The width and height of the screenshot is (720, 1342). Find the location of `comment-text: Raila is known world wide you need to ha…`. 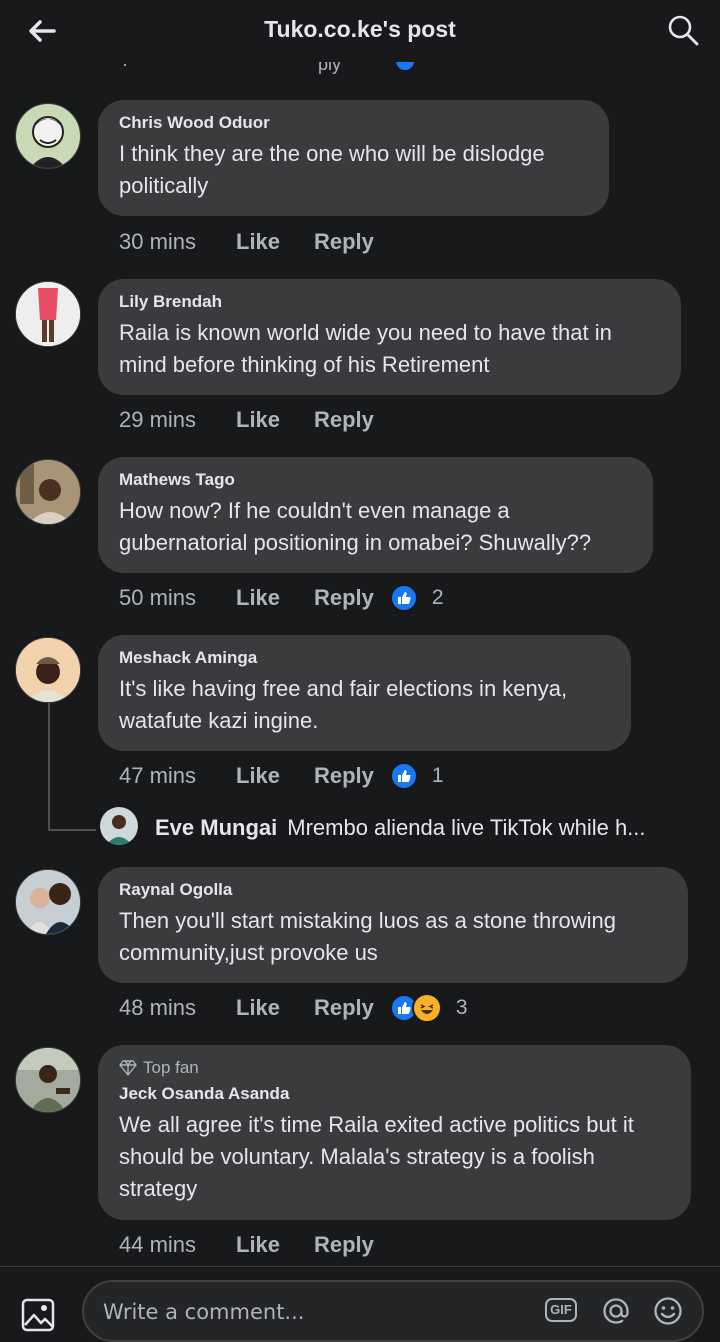

comment-text: Raila is known world wide you need to ha… is located at coordinates (365, 348).